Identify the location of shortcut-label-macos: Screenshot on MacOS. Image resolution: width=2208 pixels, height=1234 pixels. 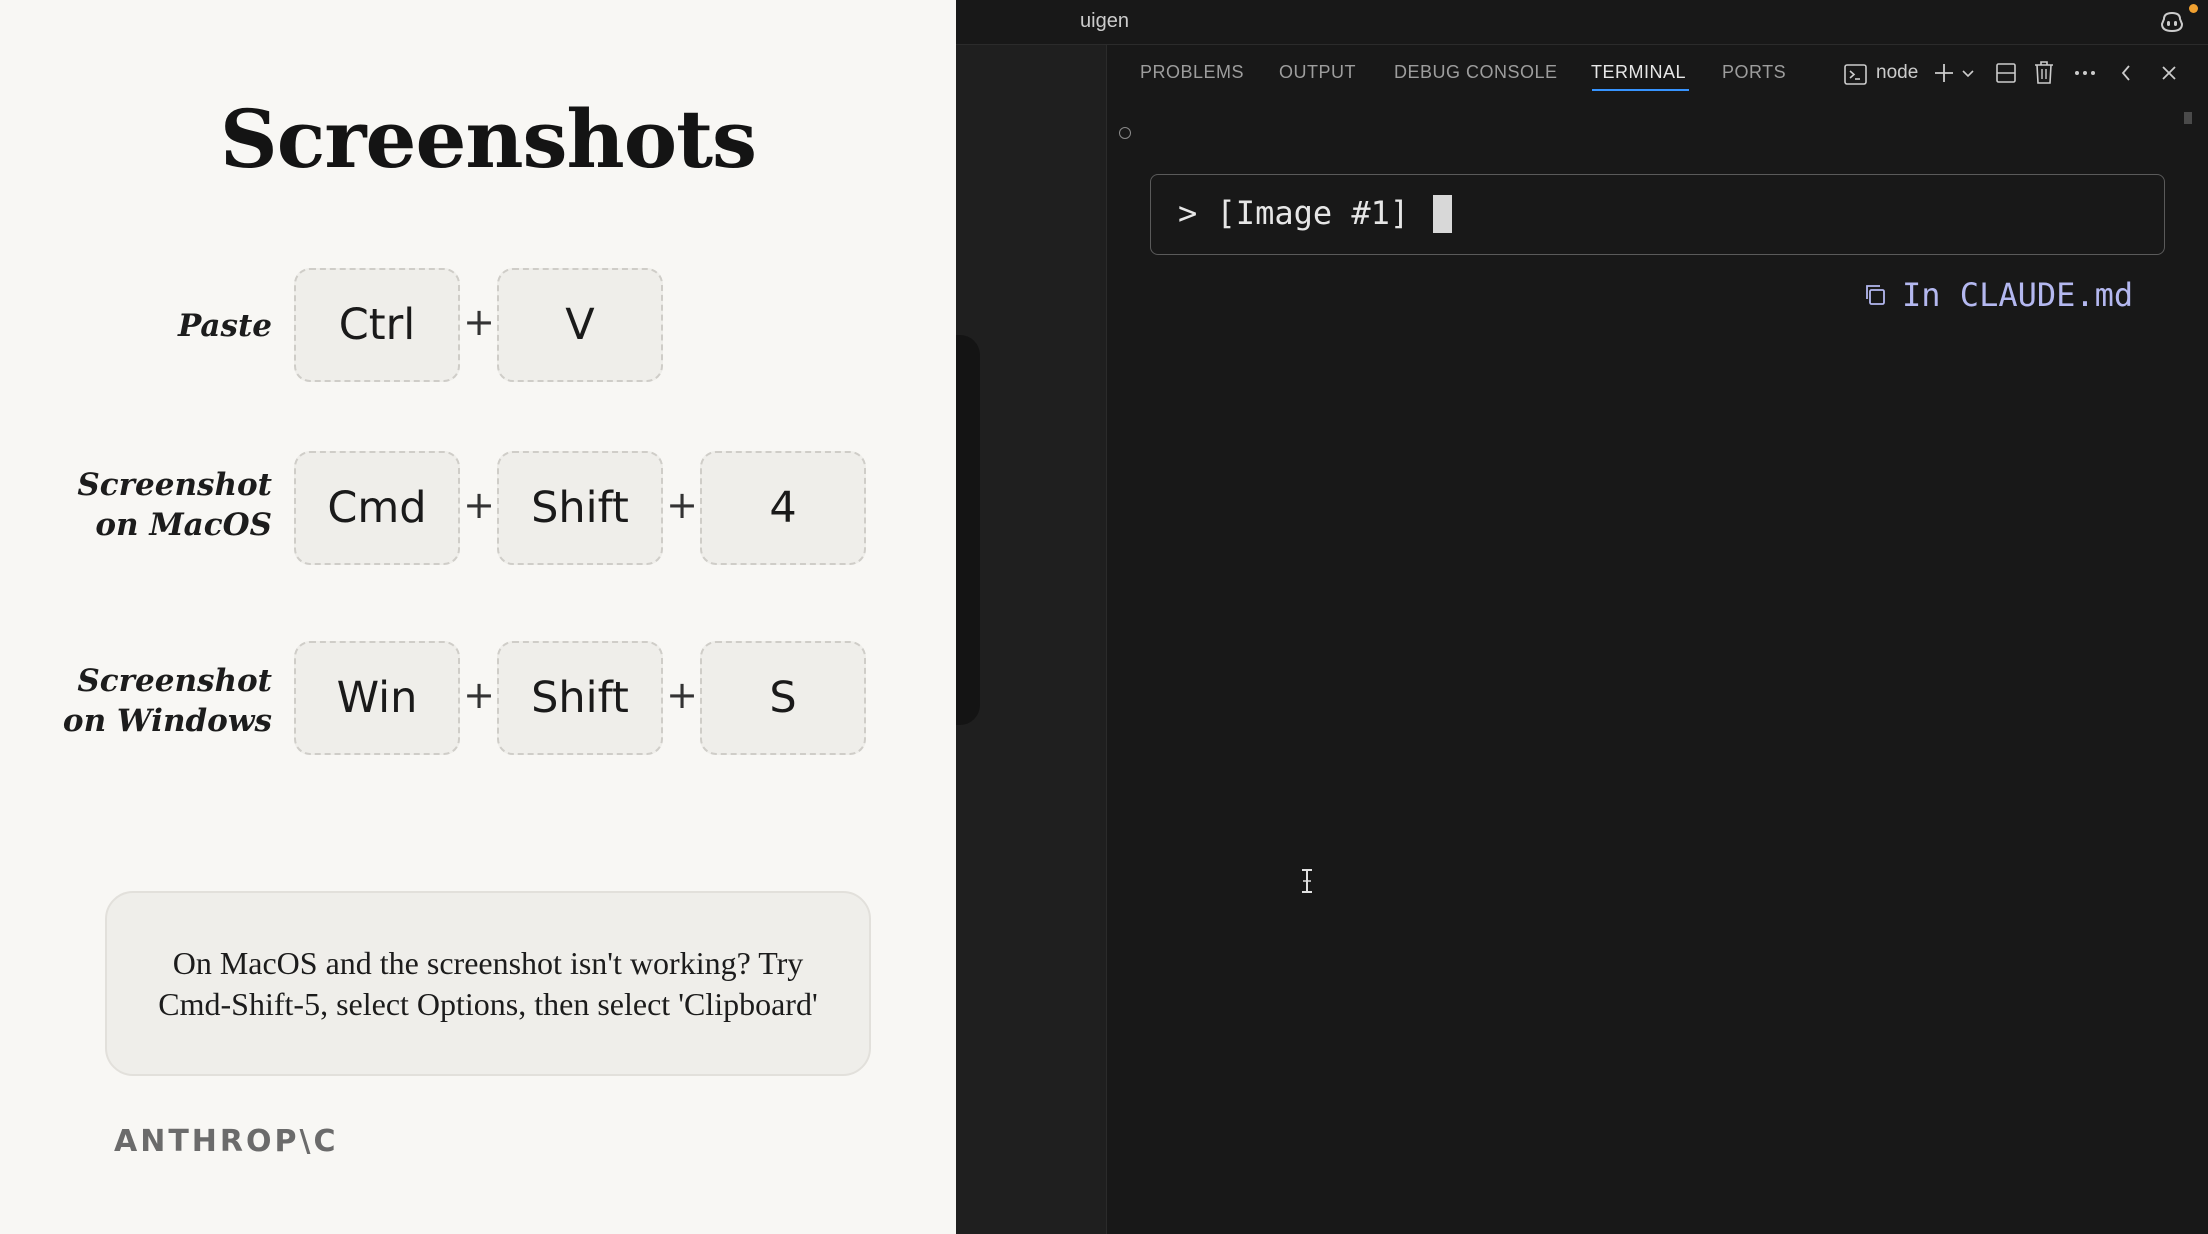
(174, 505).